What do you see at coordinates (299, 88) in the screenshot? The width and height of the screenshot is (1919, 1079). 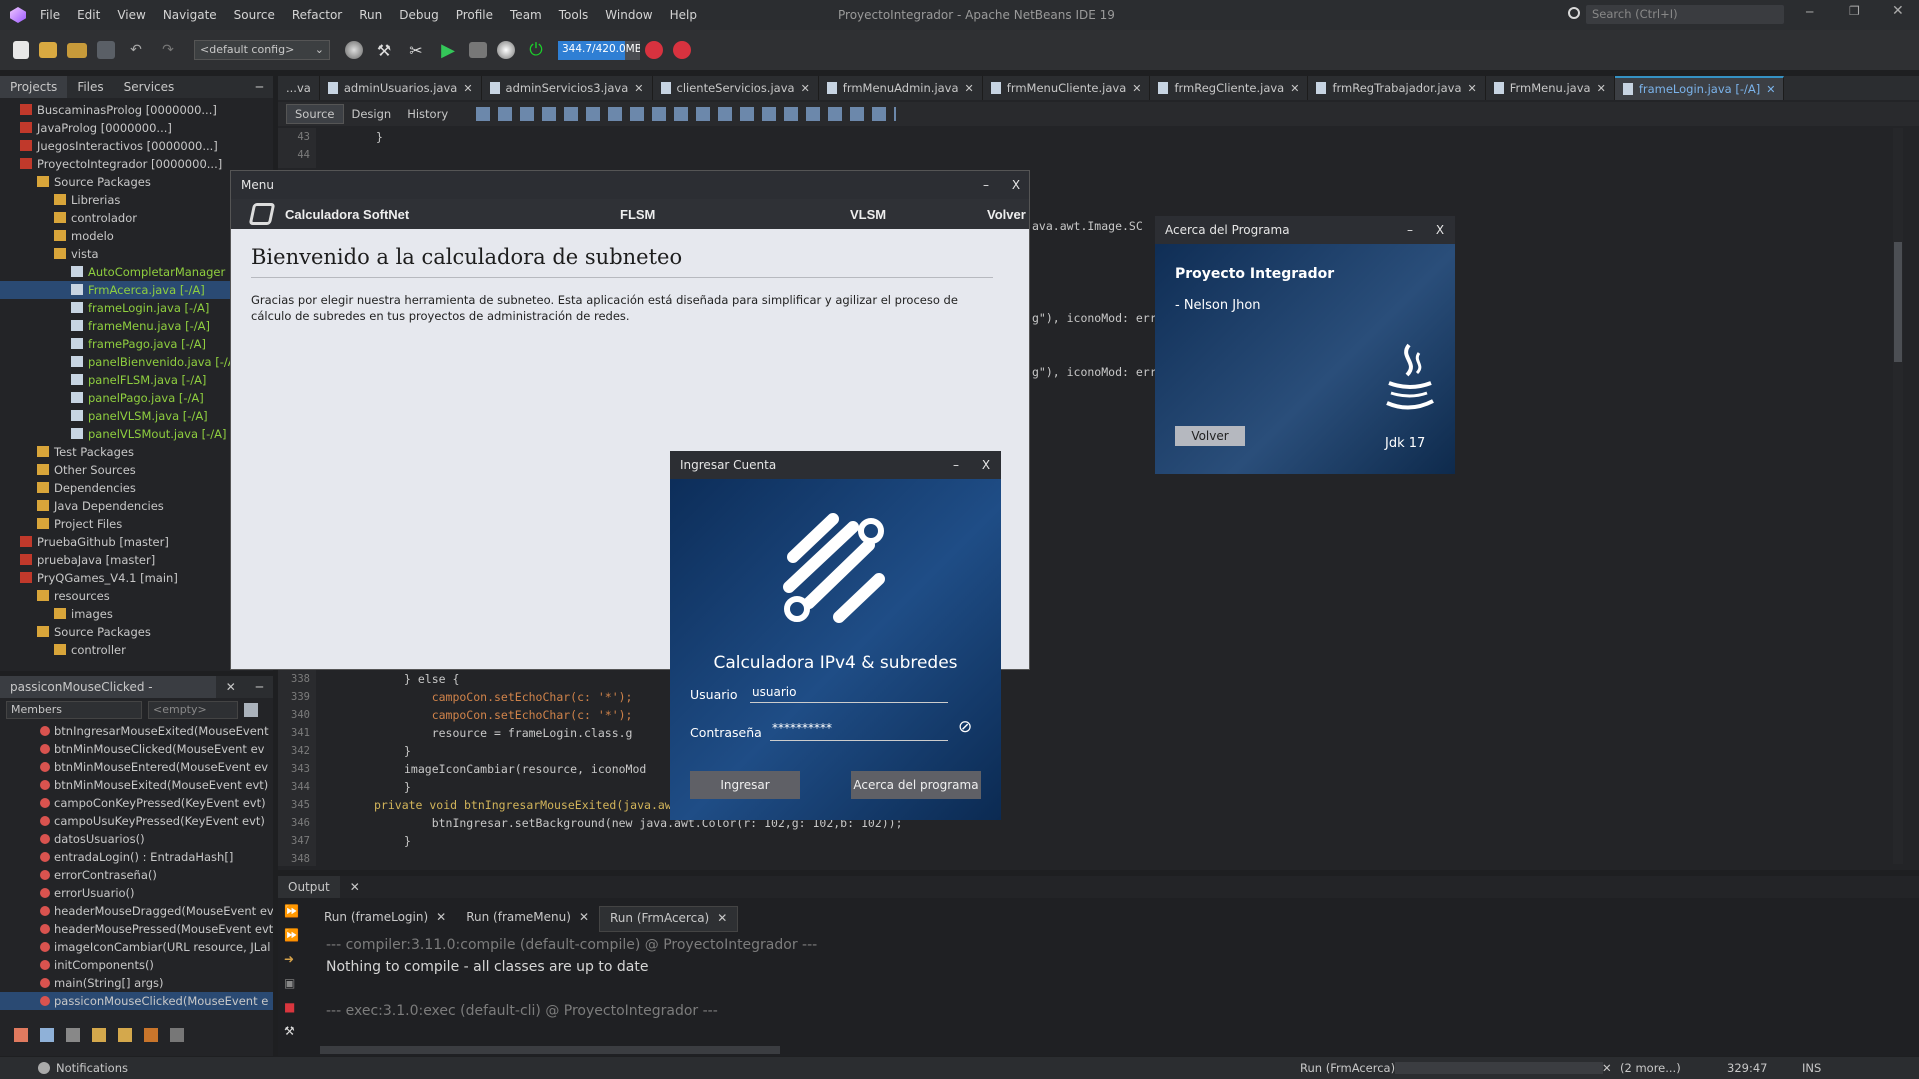 I see `editor-tab: ...va` at bounding box center [299, 88].